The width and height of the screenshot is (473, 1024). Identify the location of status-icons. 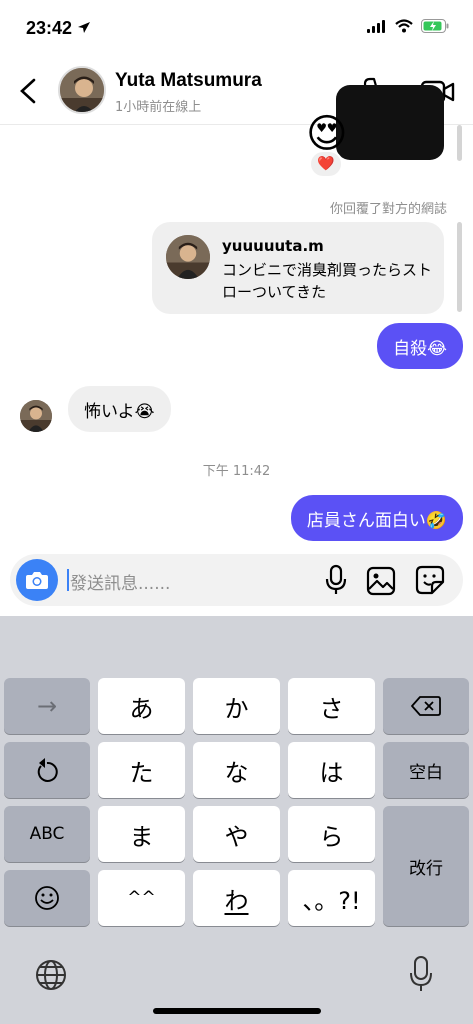
(408, 26).